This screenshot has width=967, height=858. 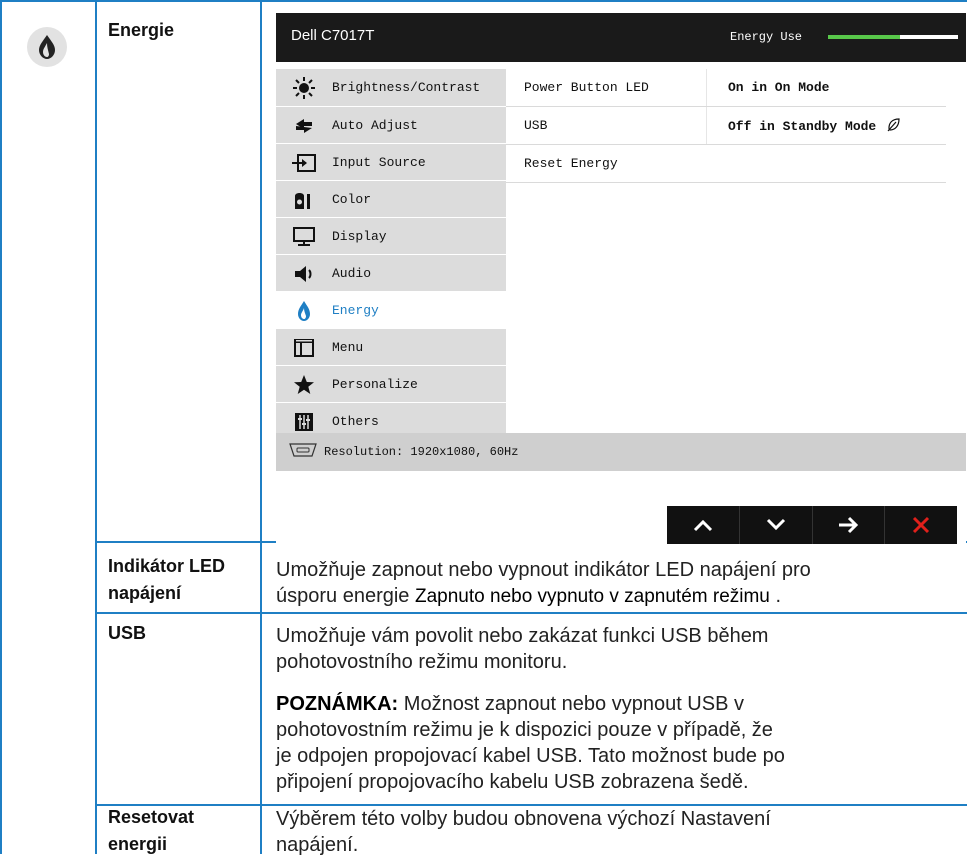 What do you see at coordinates (352, 199) in the screenshot?
I see `menu-item-label: Color` at bounding box center [352, 199].